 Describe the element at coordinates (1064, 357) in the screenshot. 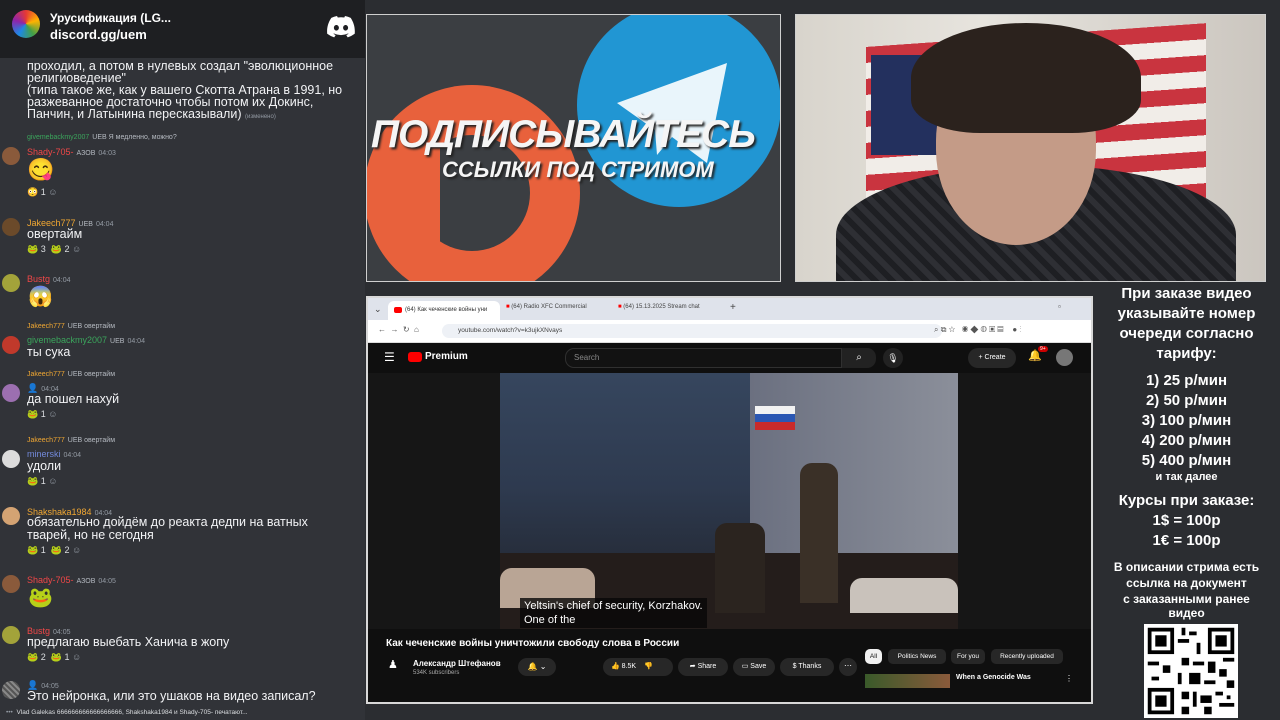

I see `account-avatar` at that location.